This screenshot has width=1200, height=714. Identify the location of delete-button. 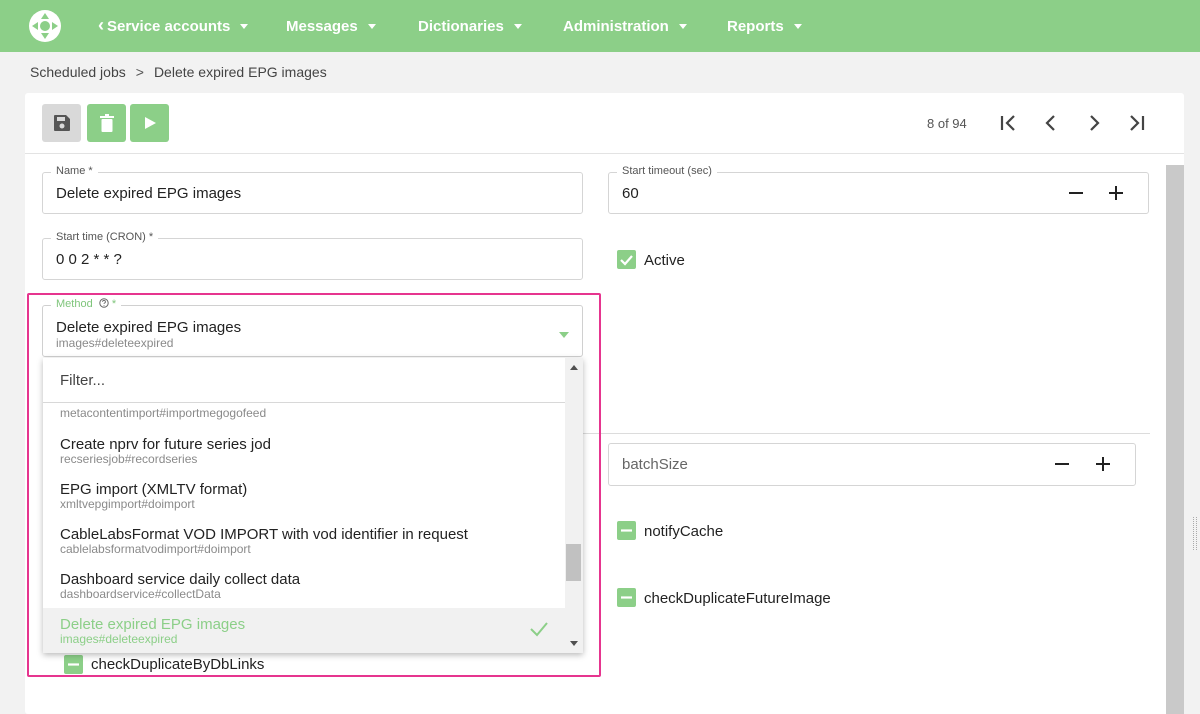
(106, 123).